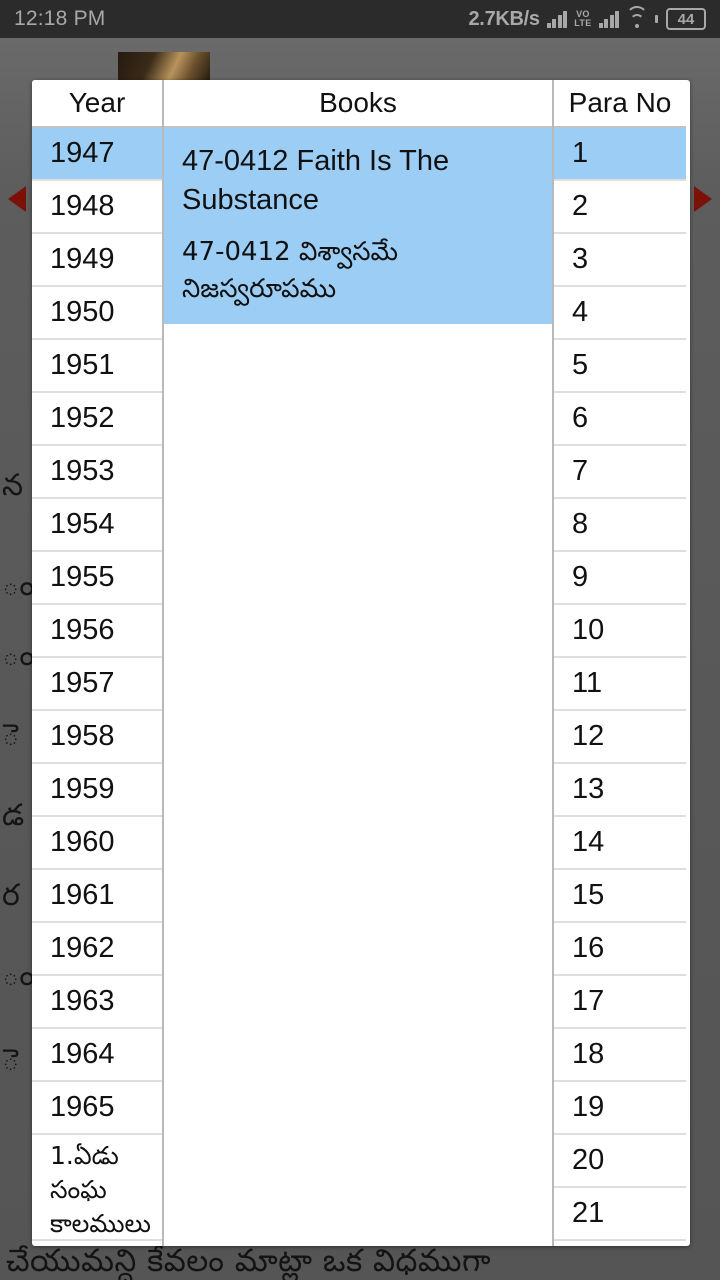 The height and width of the screenshot is (1280, 720). I want to click on book-title-telugu: 47-0412 విశ్వాసమే నిజస్వరూపము, so click(290, 270).